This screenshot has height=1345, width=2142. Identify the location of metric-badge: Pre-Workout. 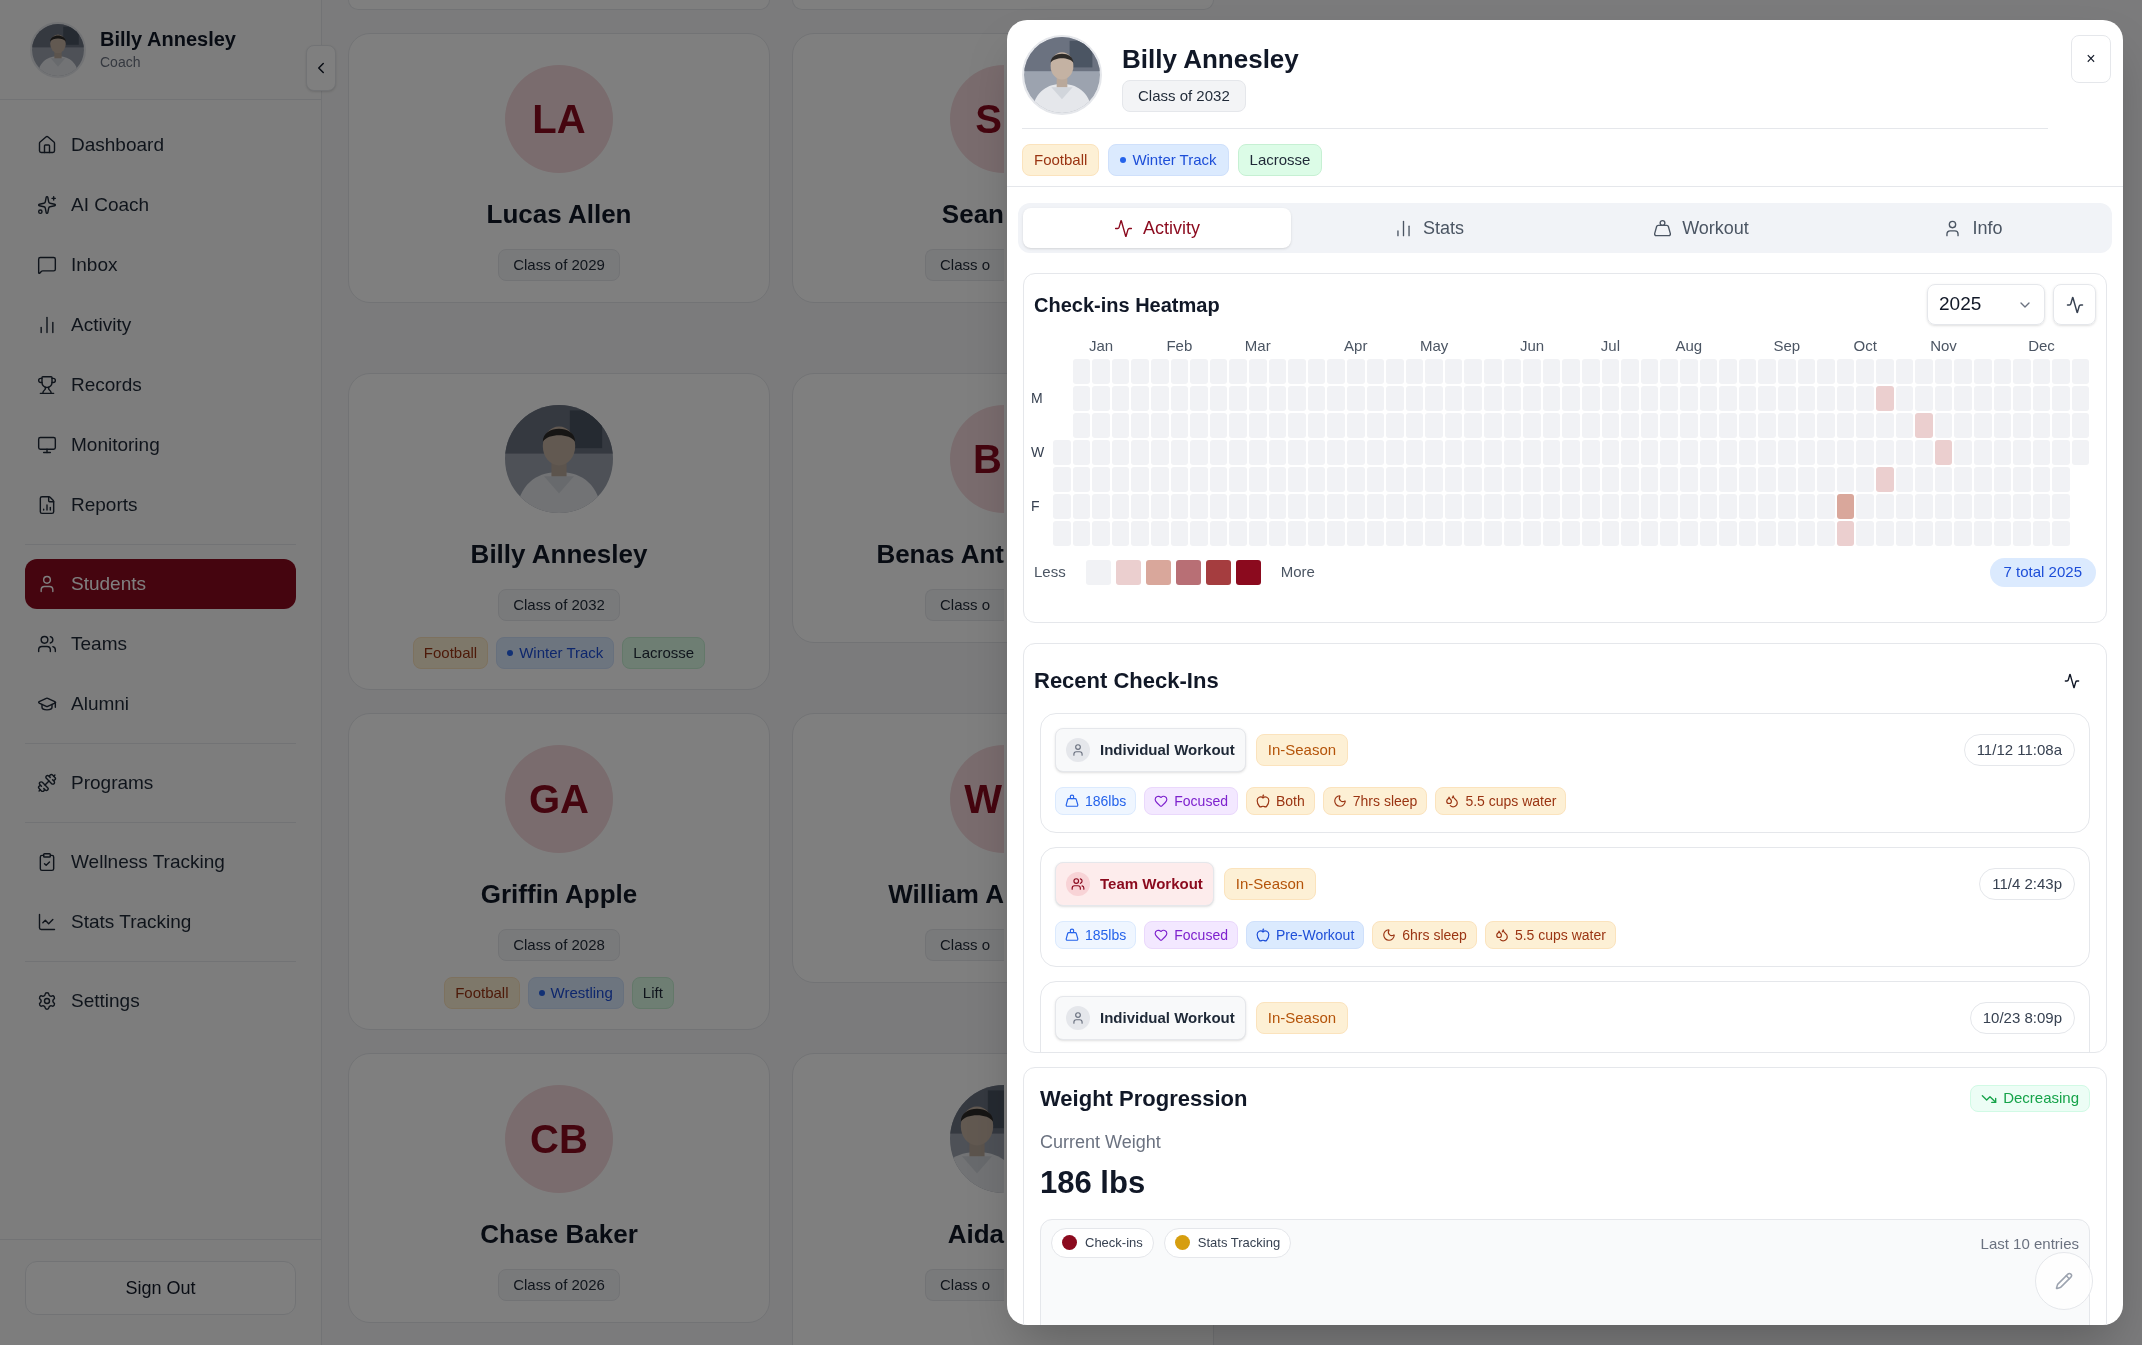
(1305, 935).